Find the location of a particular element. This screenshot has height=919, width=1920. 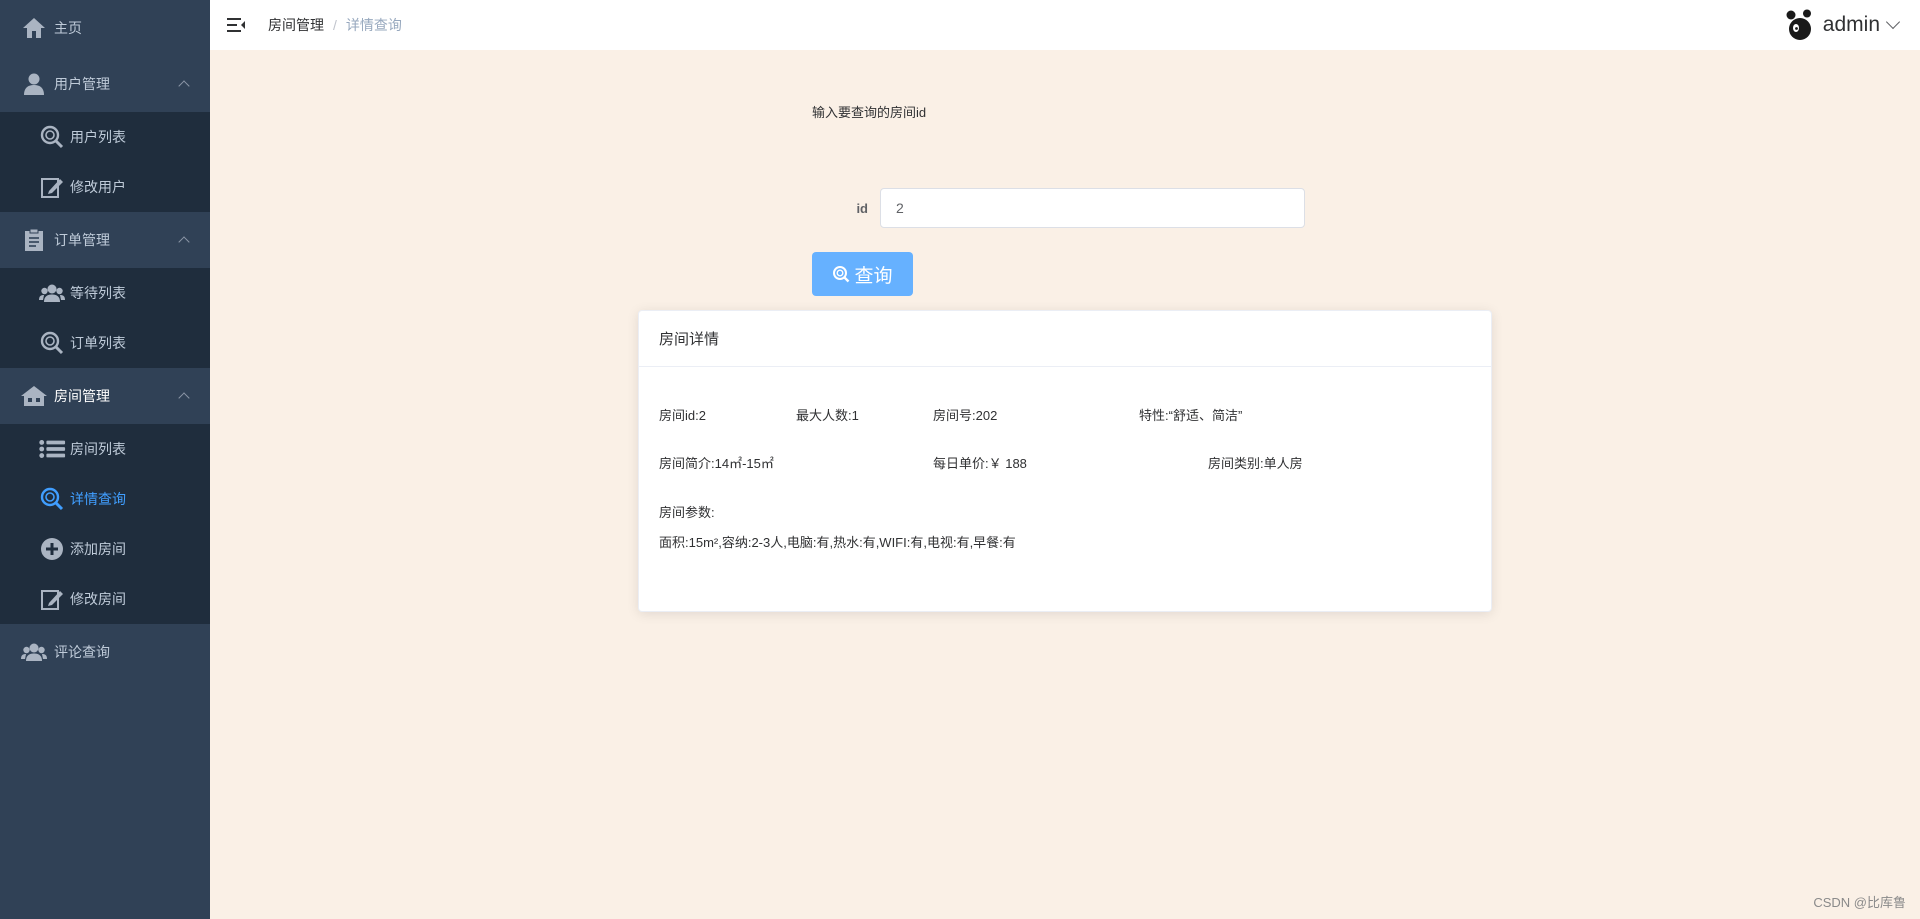

field-room-number: 房间号:202 is located at coordinates (965, 415).